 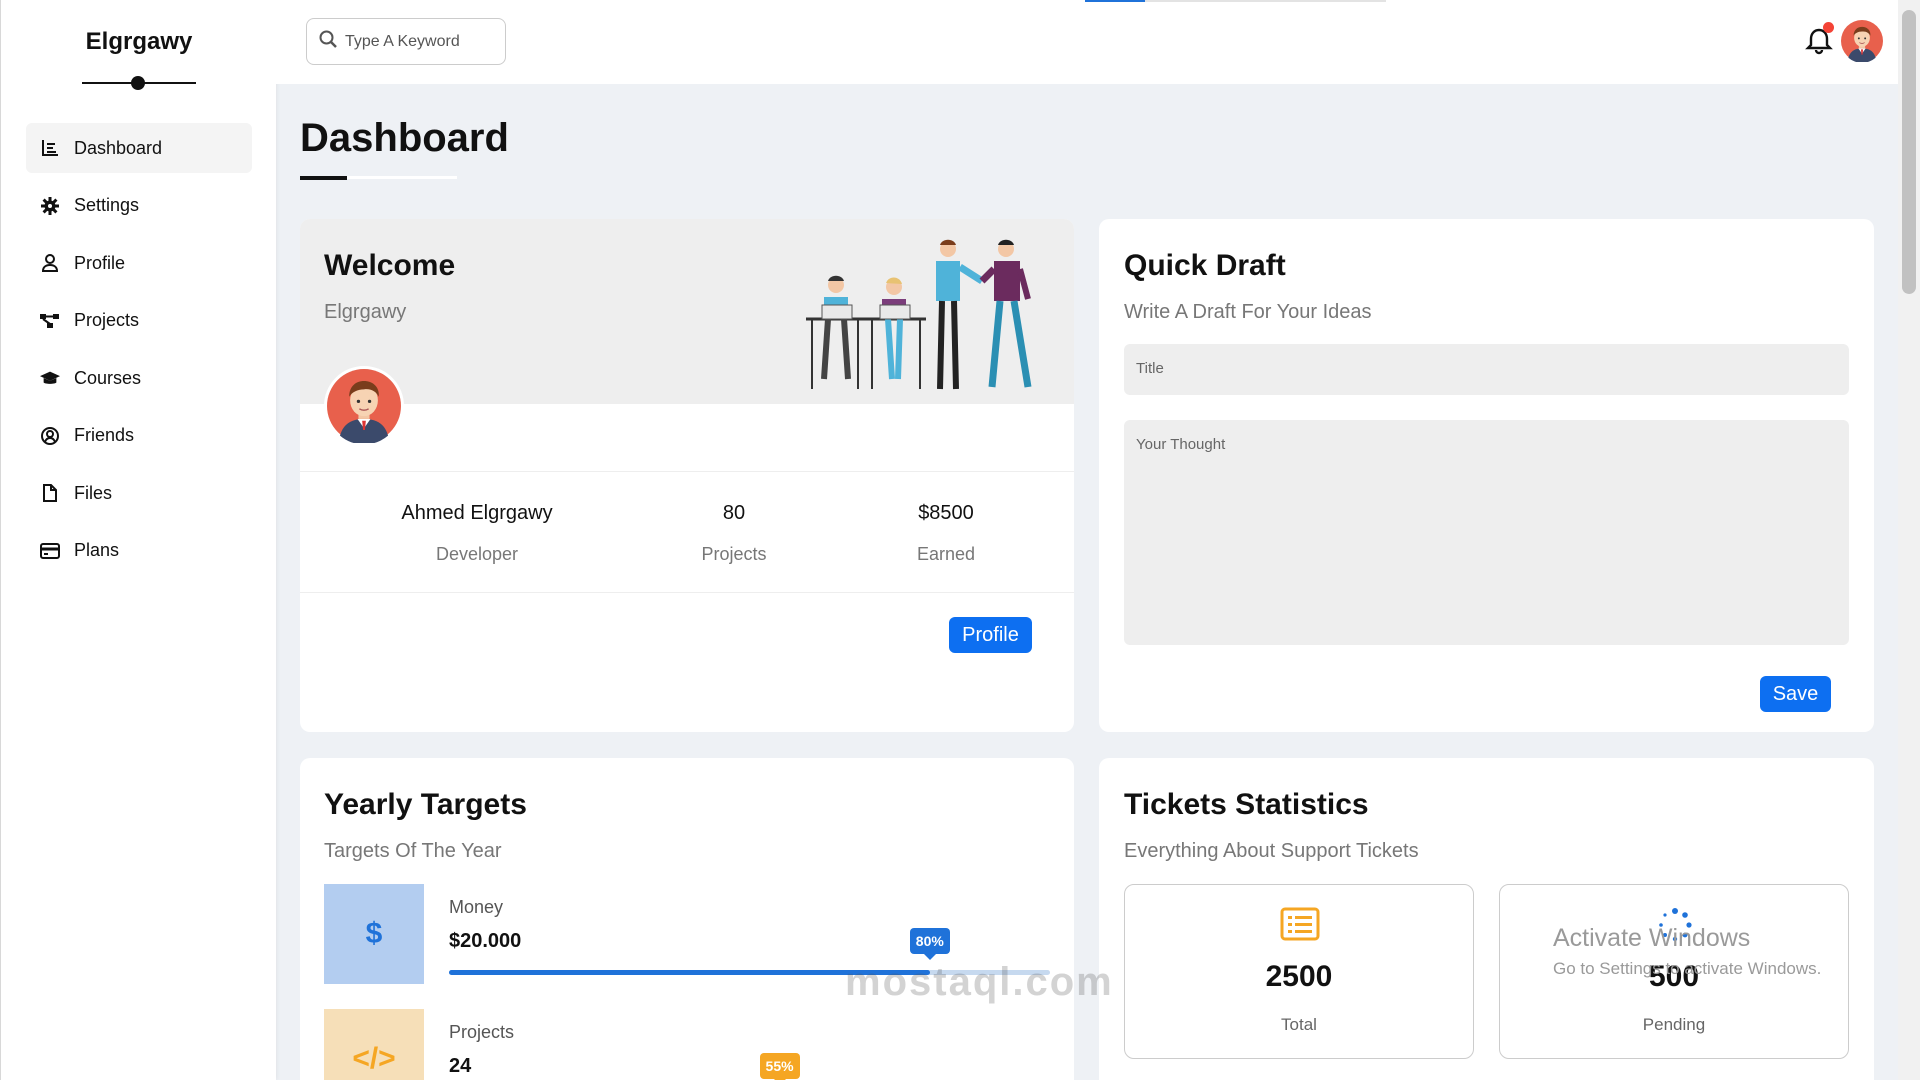 I want to click on stat-label: Developer, so click(x=477, y=554).